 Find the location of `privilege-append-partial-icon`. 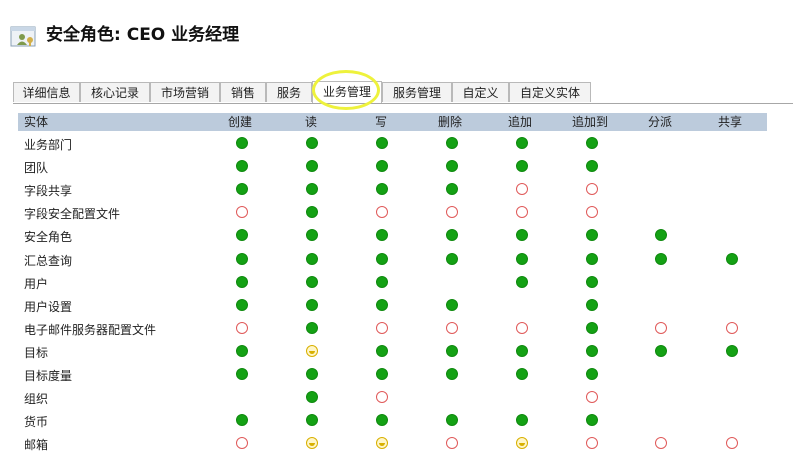

privilege-append-partial-icon is located at coordinates (522, 443).